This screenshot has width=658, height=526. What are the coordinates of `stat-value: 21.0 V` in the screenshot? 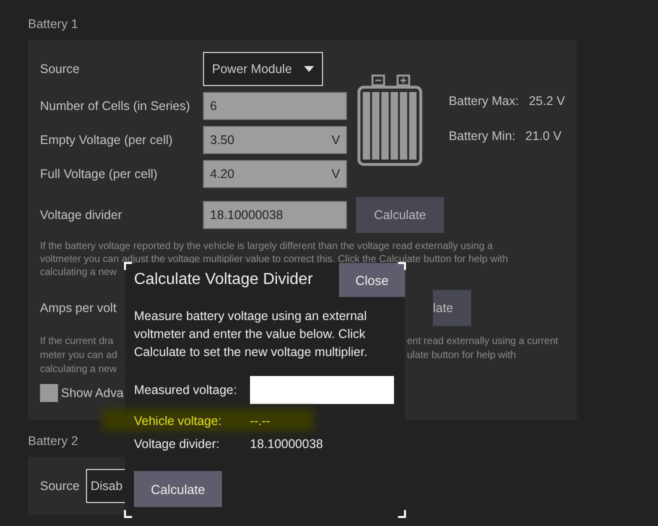 It's located at (543, 136).